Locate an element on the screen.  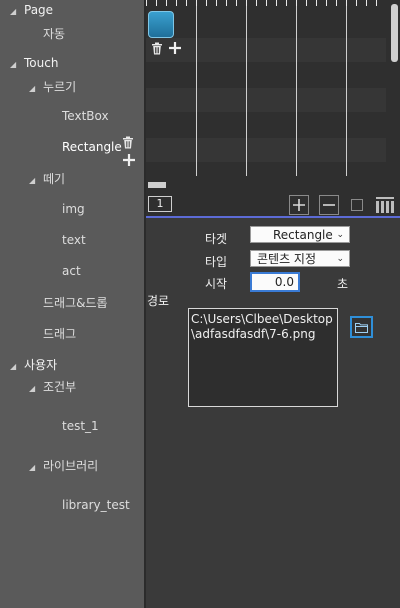
tree-item-rectangle: Rectangle is located at coordinates (92, 147).